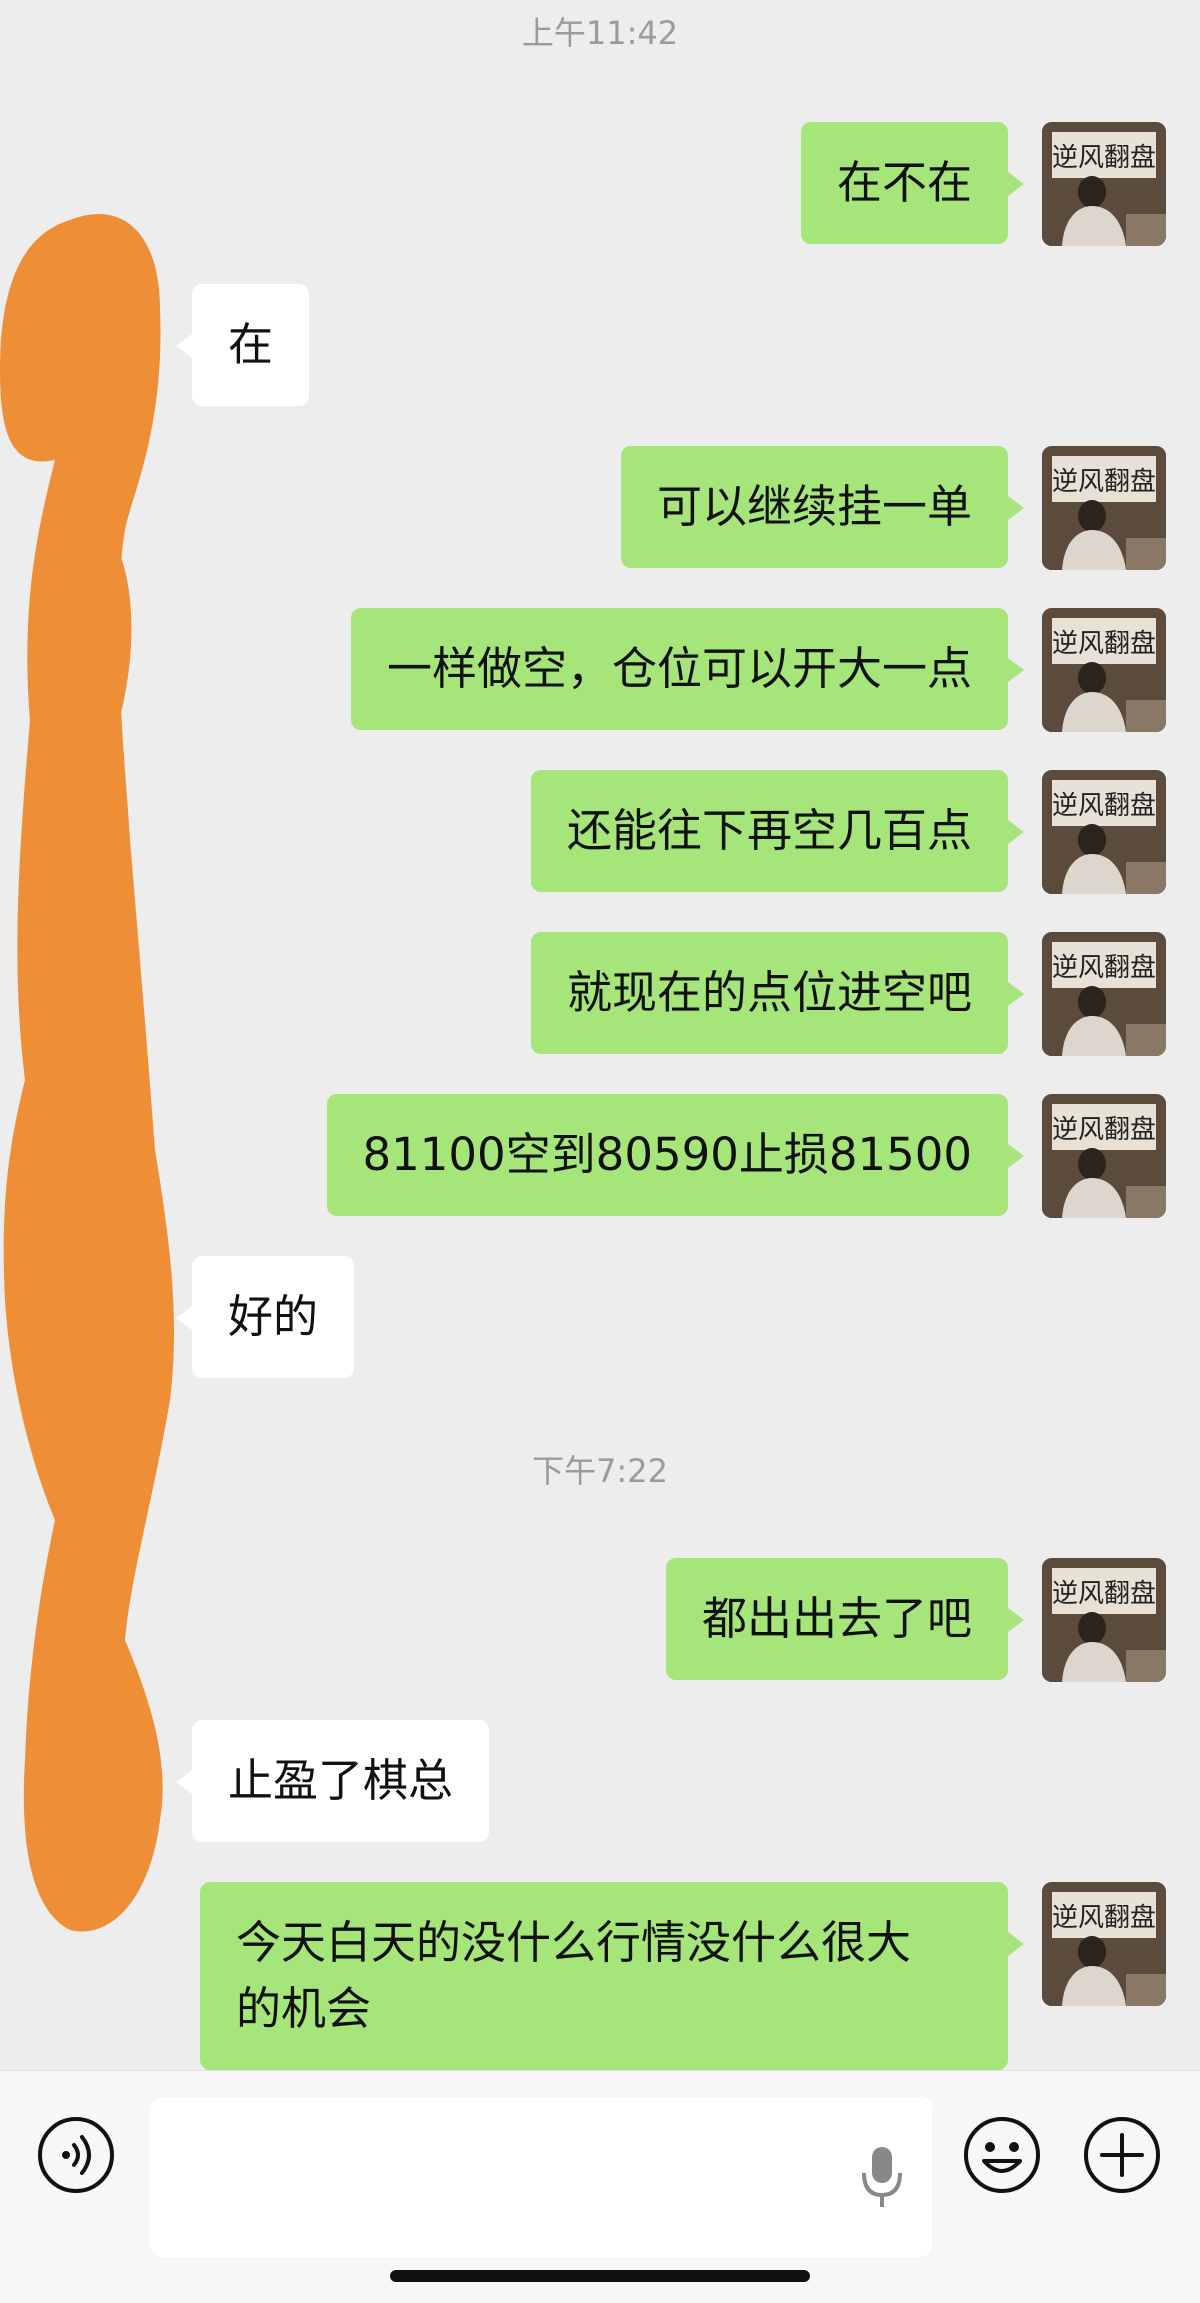 Image resolution: width=1200 pixels, height=2303 pixels. Describe the element at coordinates (845, 1619) in the screenshot. I see `message-bubble-outgoing: 都出出去了吧` at that location.